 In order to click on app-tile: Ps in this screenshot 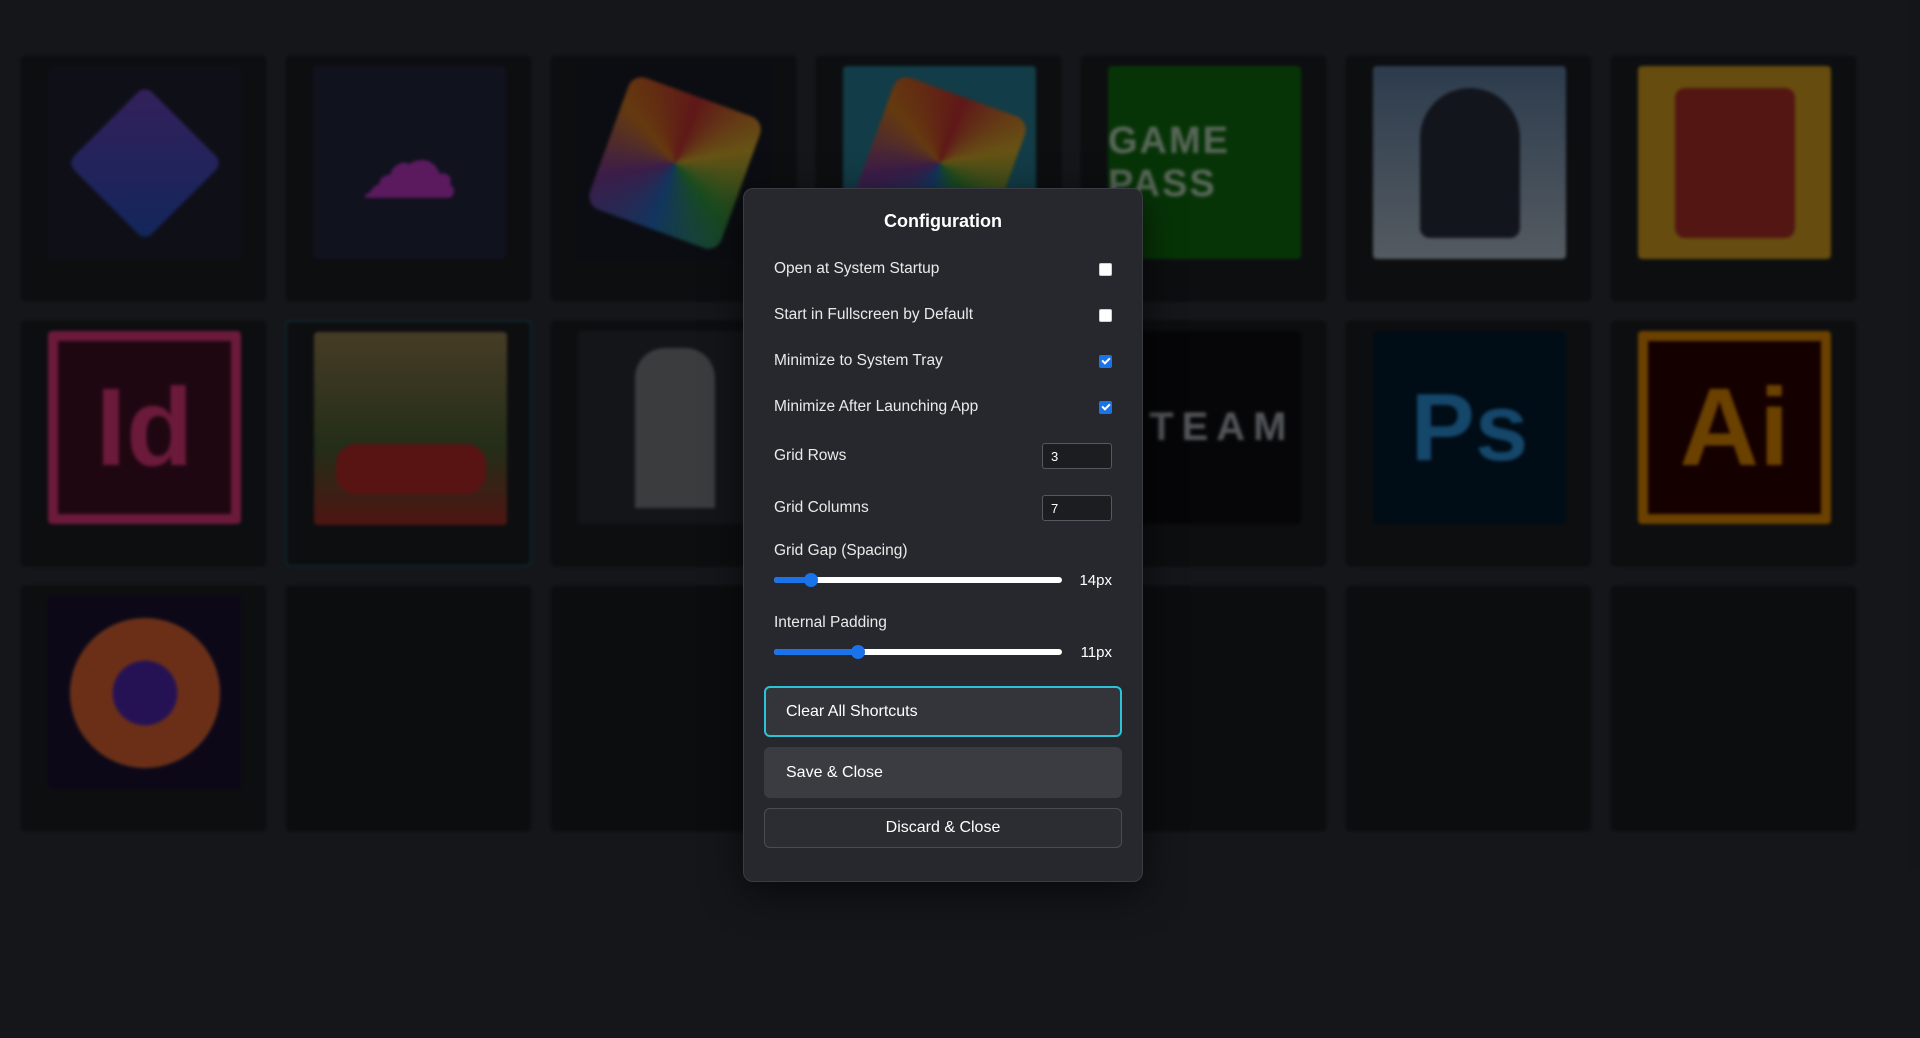, I will do `click(1468, 443)`.